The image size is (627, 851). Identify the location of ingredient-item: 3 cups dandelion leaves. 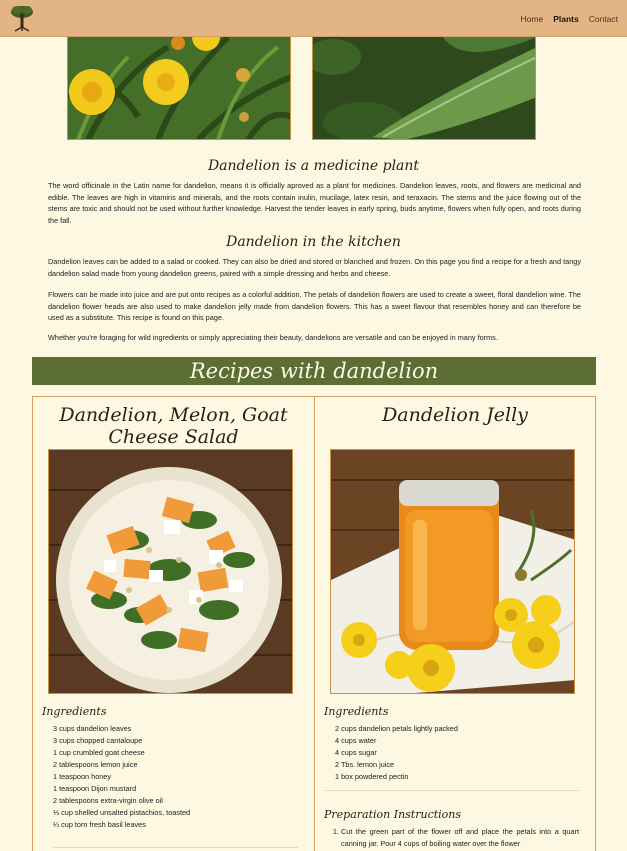
(92, 728).